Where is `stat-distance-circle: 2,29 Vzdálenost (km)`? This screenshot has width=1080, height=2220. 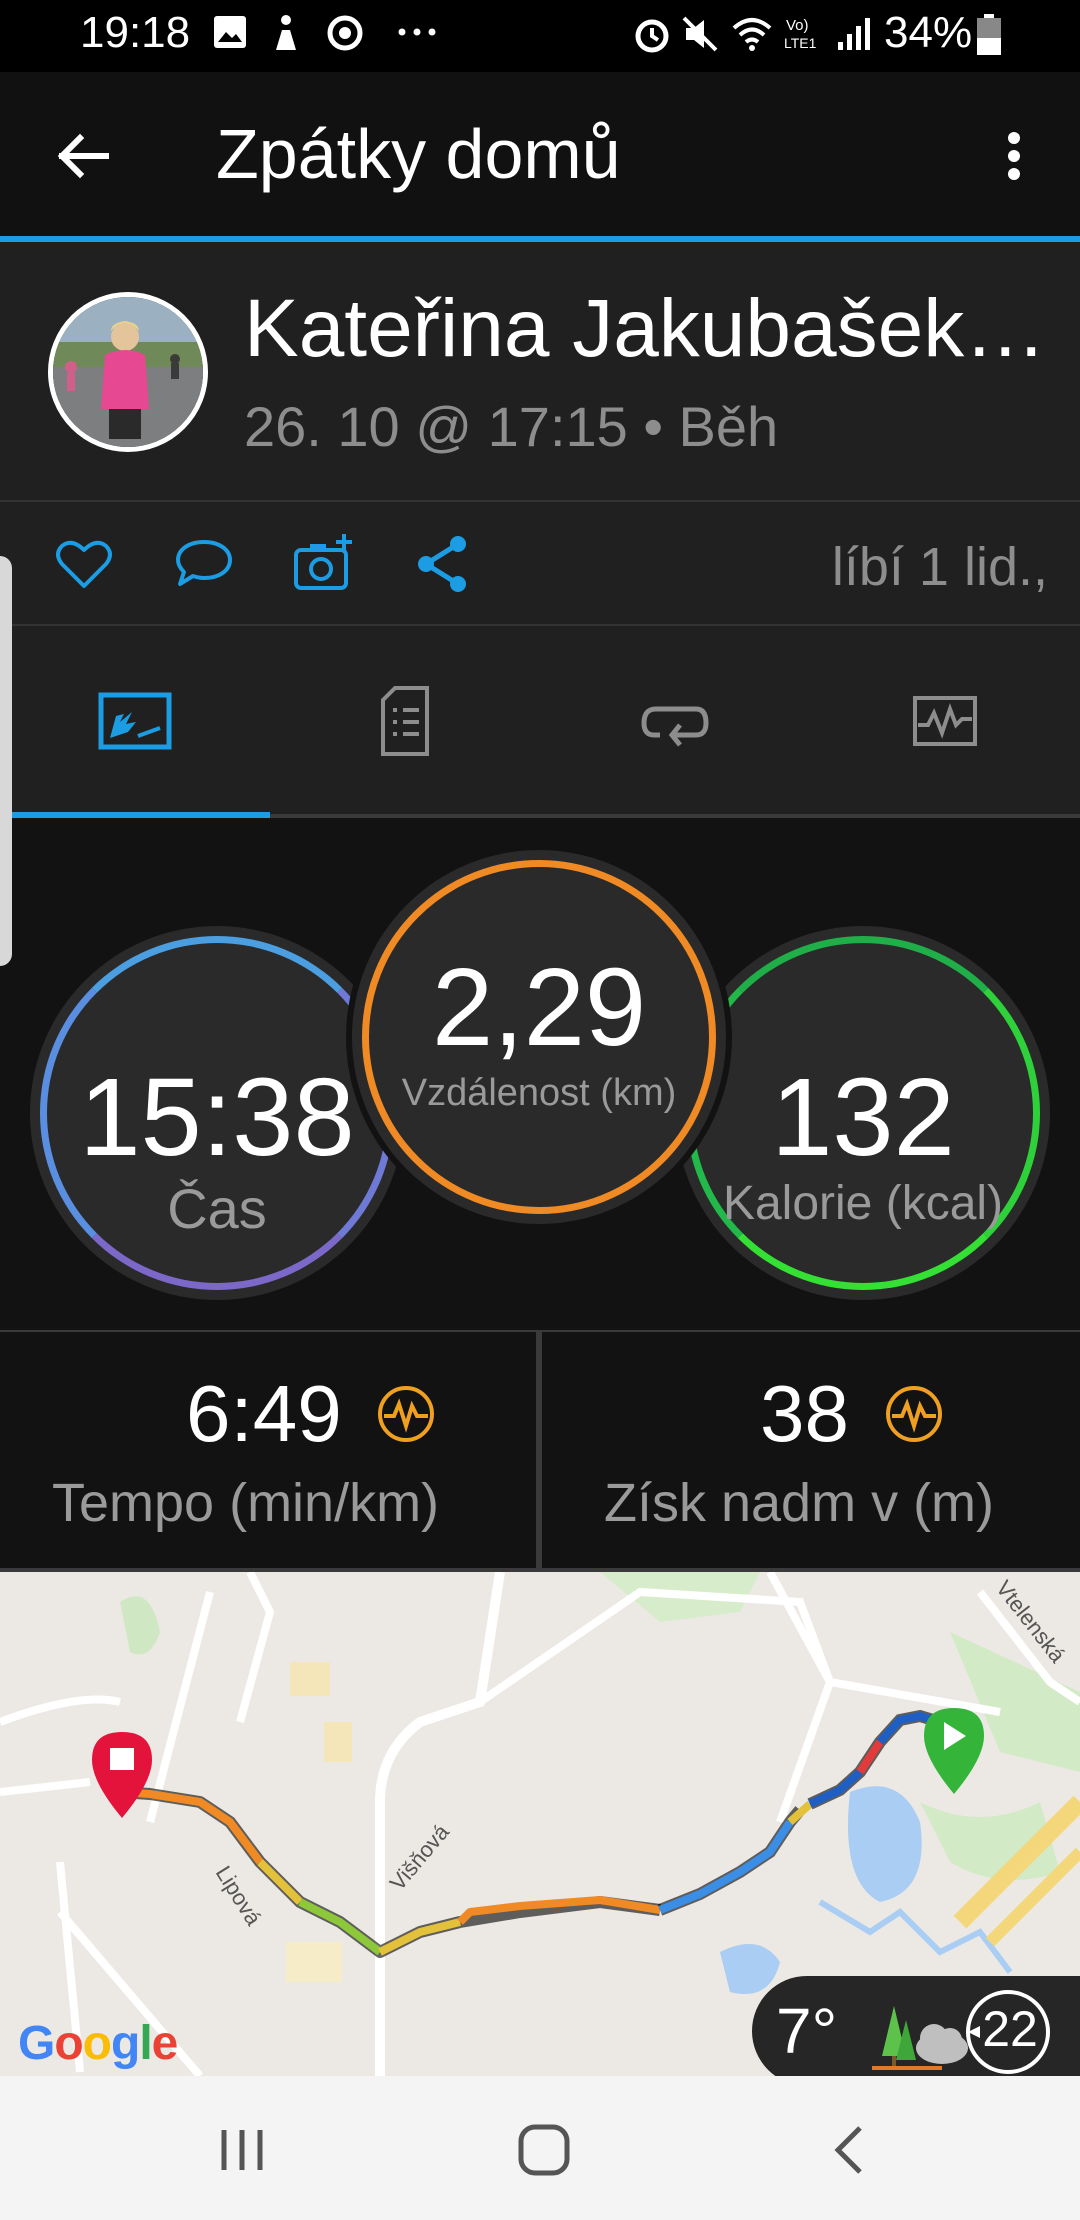 stat-distance-circle: 2,29 Vzdálenost (km) is located at coordinates (539, 1037).